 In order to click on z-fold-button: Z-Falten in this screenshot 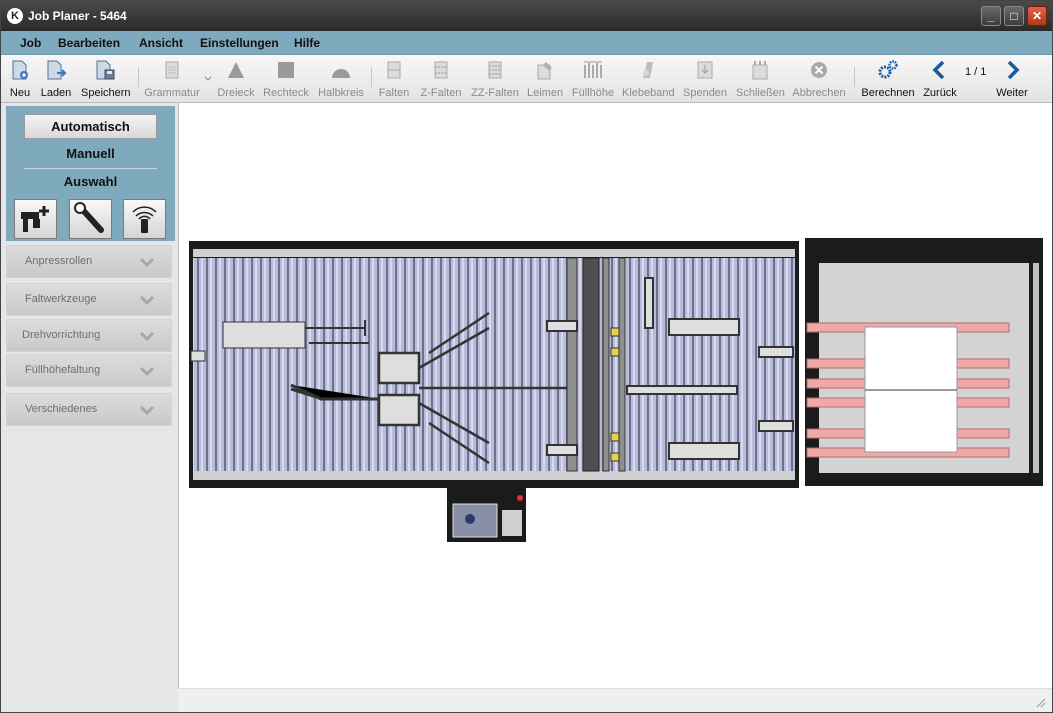, I will do `click(441, 79)`.